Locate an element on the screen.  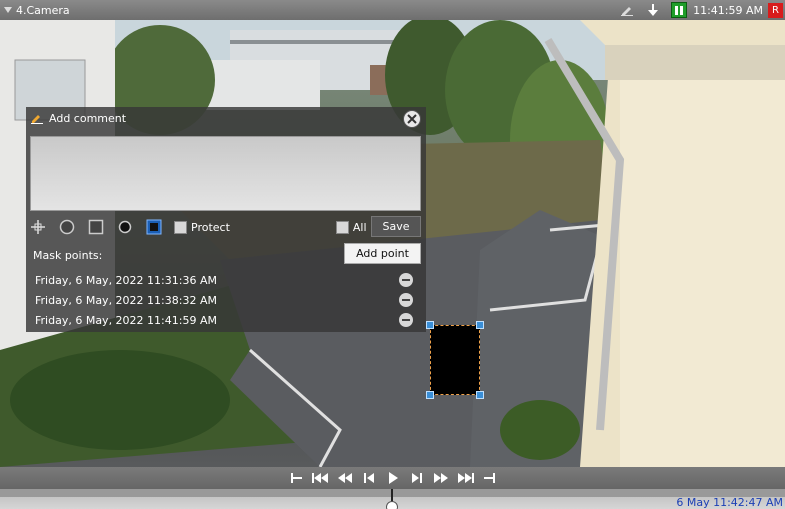
camera-title: 4.Camera is located at coordinates (43, 10).